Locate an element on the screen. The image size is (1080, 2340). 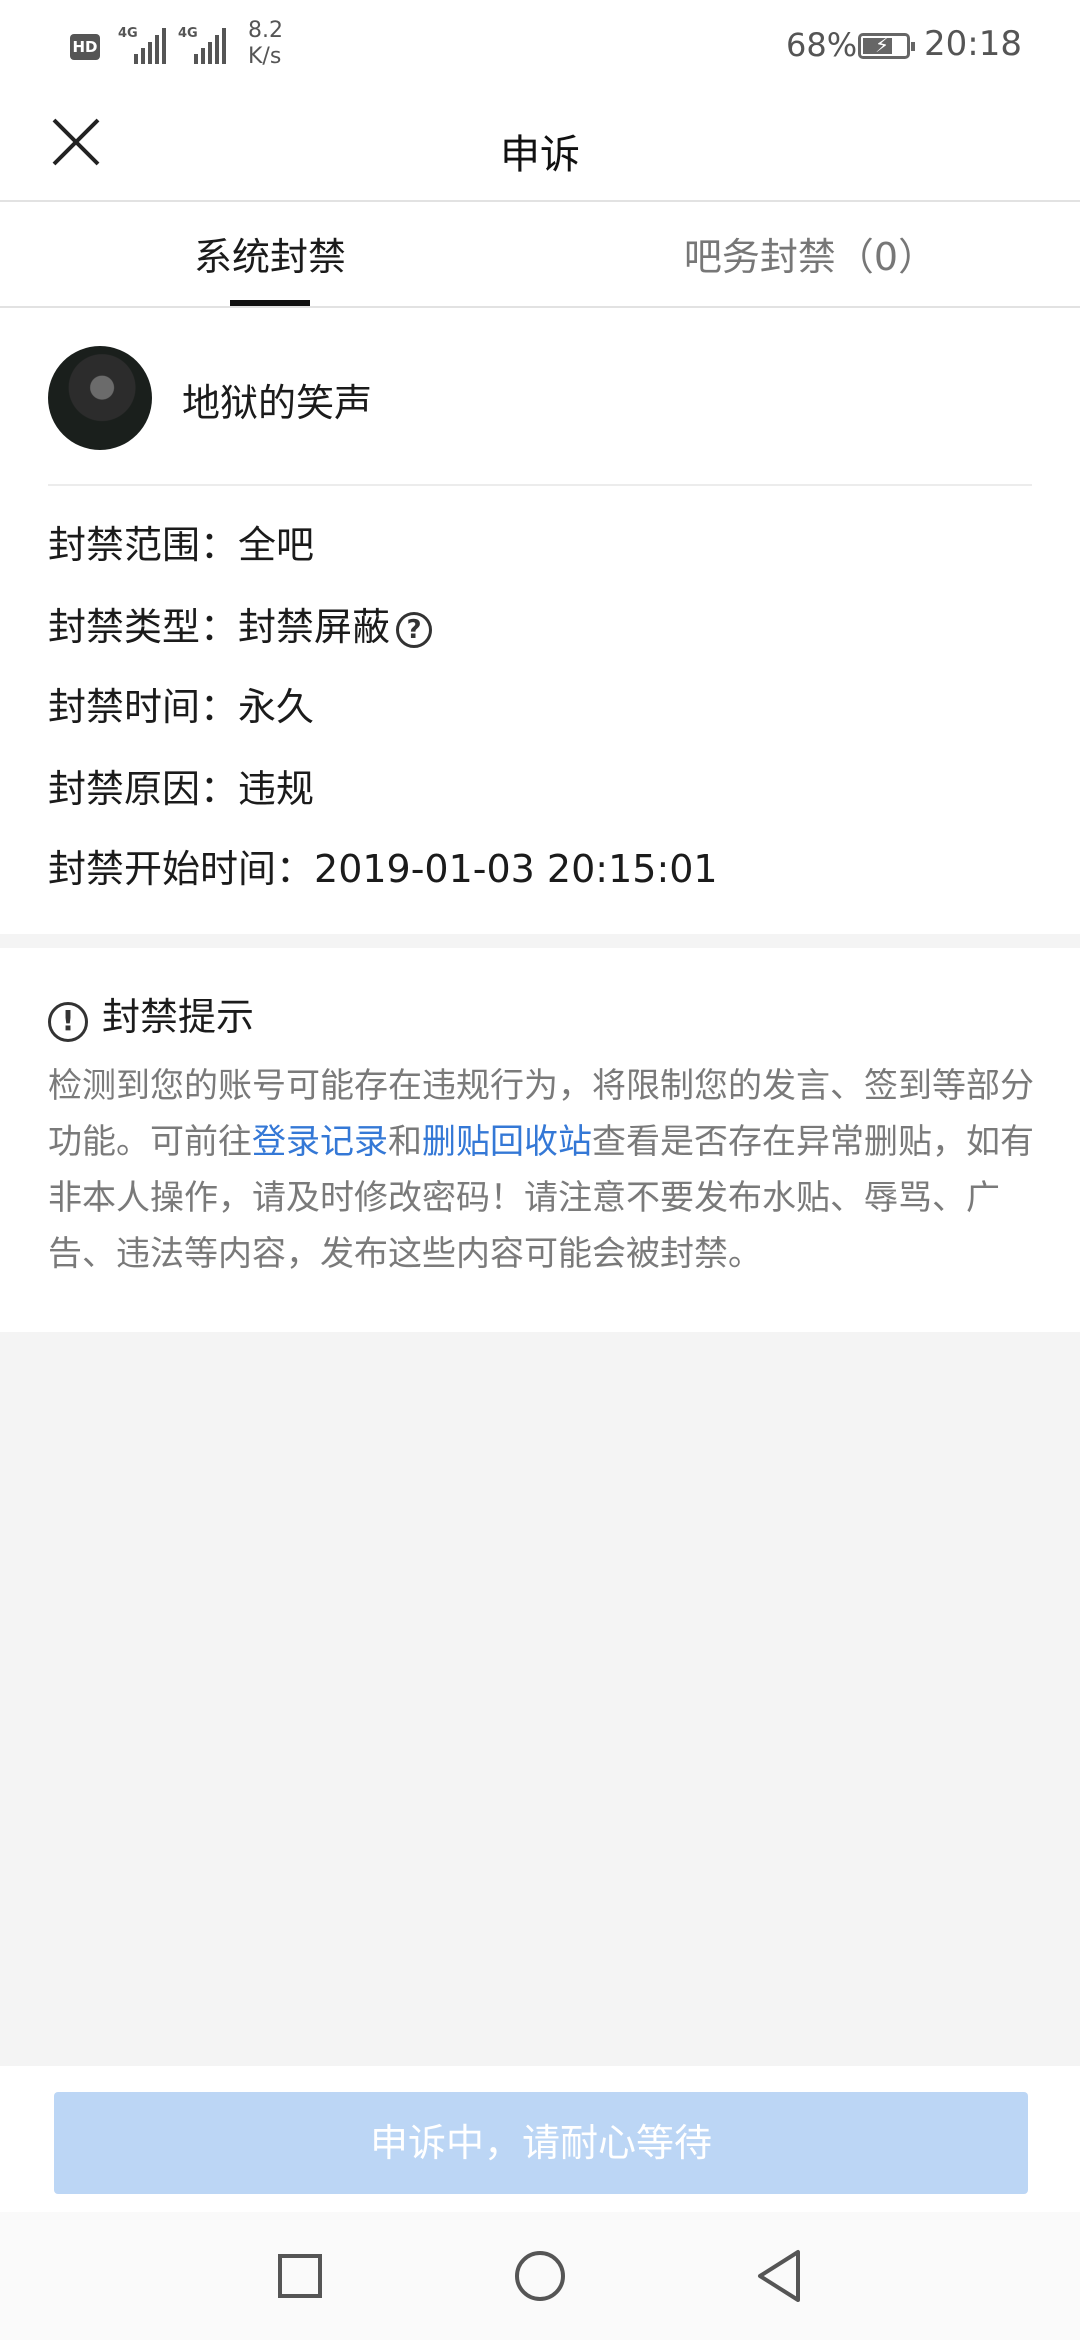
ban-scope-value: 全吧 is located at coordinates (276, 545).